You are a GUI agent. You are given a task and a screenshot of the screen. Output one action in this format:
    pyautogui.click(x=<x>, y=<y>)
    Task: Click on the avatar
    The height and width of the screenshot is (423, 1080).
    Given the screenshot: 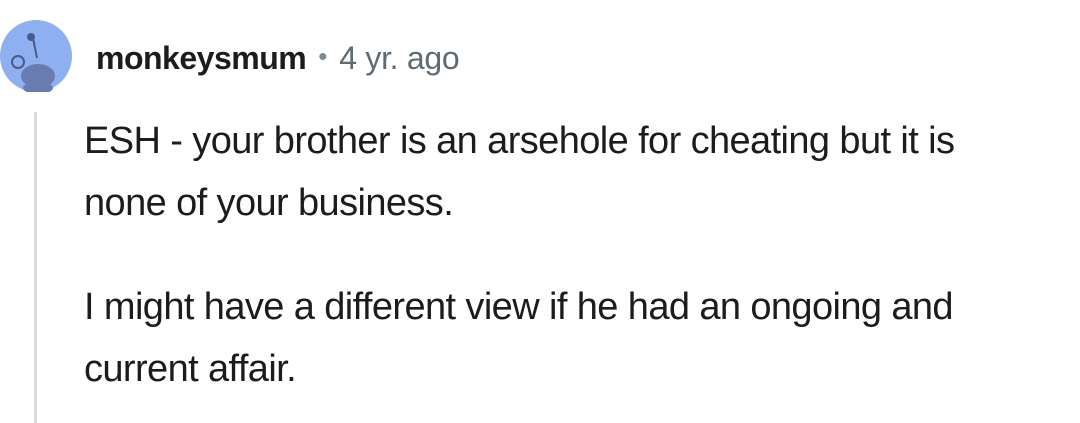 What is the action you would take?
    pyautogui.click(x=36, y=56)
    